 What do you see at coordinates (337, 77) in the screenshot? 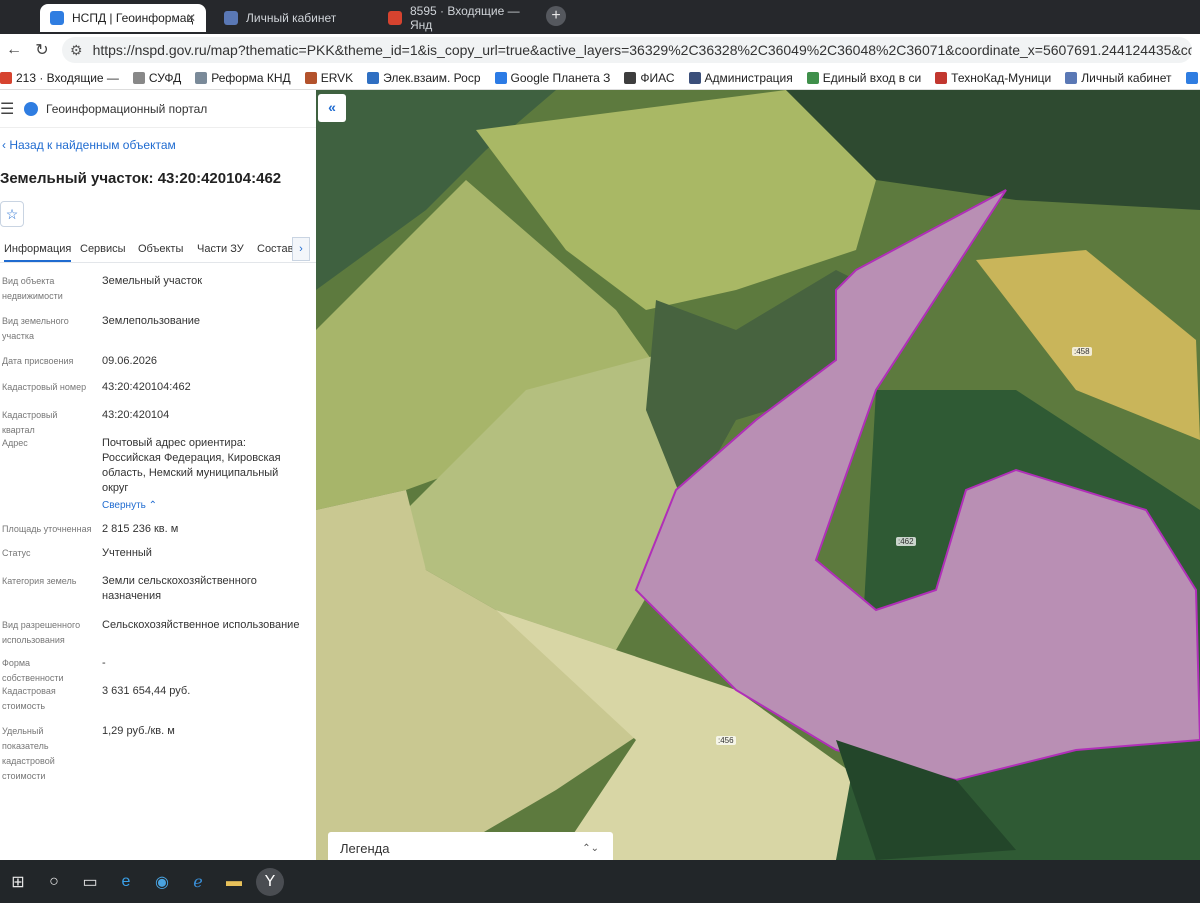
I see `bookmark-label: ERVK` at bounding box center [337, 77].